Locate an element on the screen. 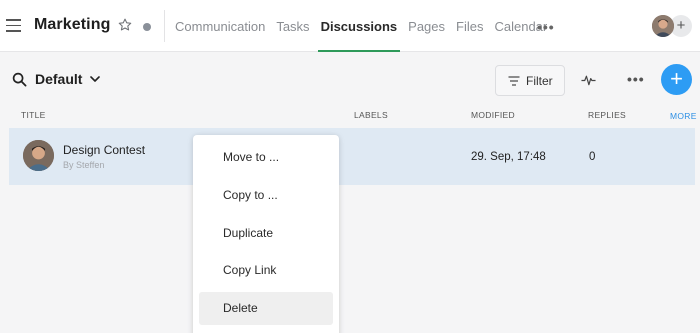 The image size is (700, 333). discussion-replies: 0 is located at coordinates (592, 157).